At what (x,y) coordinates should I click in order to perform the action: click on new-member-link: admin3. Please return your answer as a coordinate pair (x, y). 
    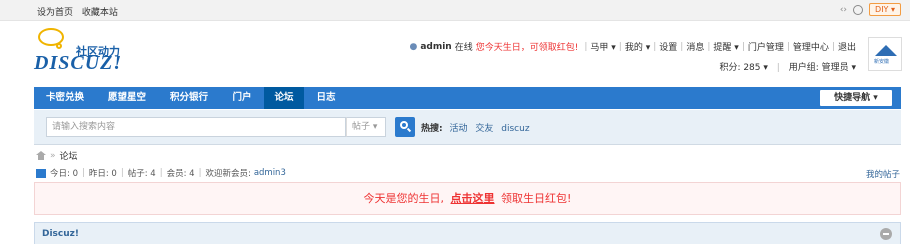
    Looking at the image, I should click on (270, 173).